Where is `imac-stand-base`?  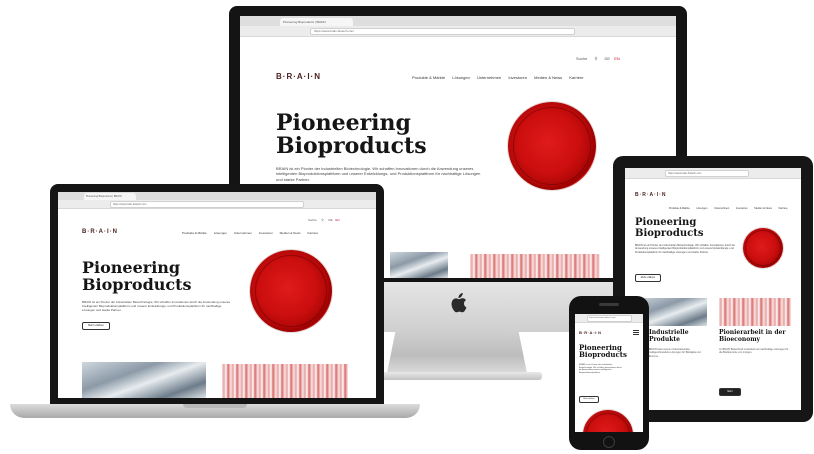 imac-stand-base is located at coordinates (457, 376).